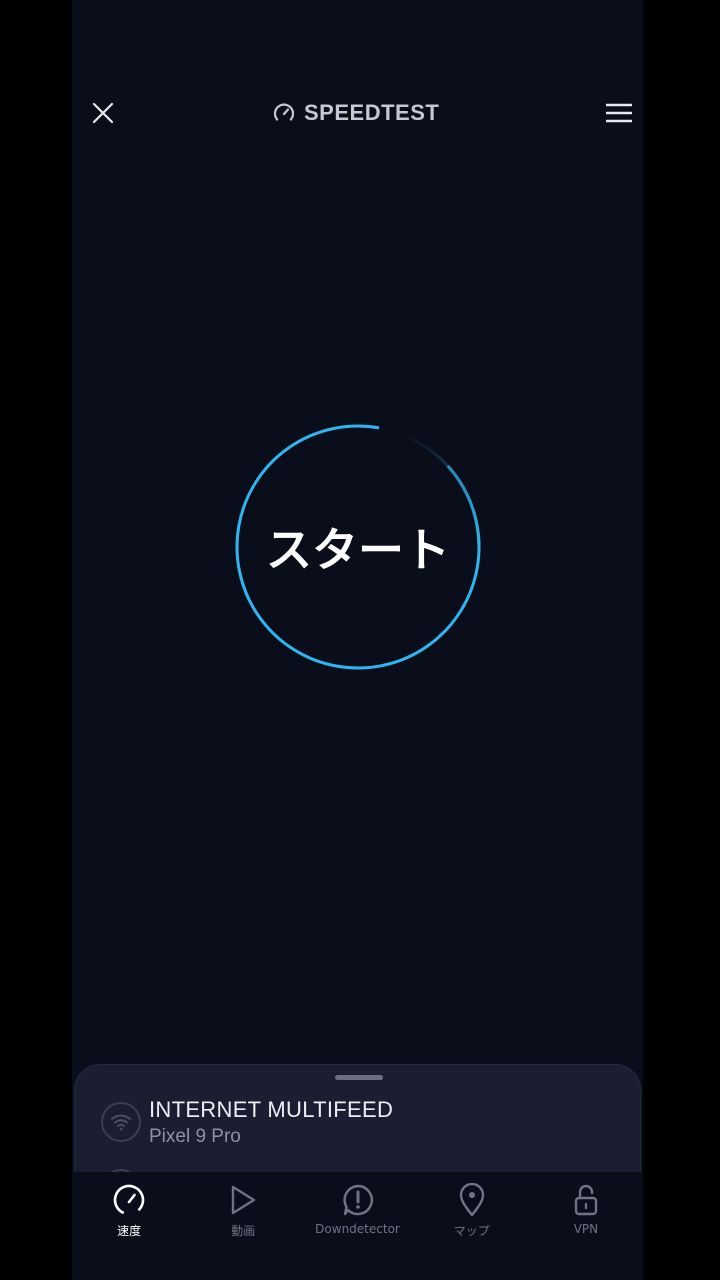  Describe the element at coordinates (372, 112) in the screenshot. I see `brand-title: SPEEDTEST` at that location.